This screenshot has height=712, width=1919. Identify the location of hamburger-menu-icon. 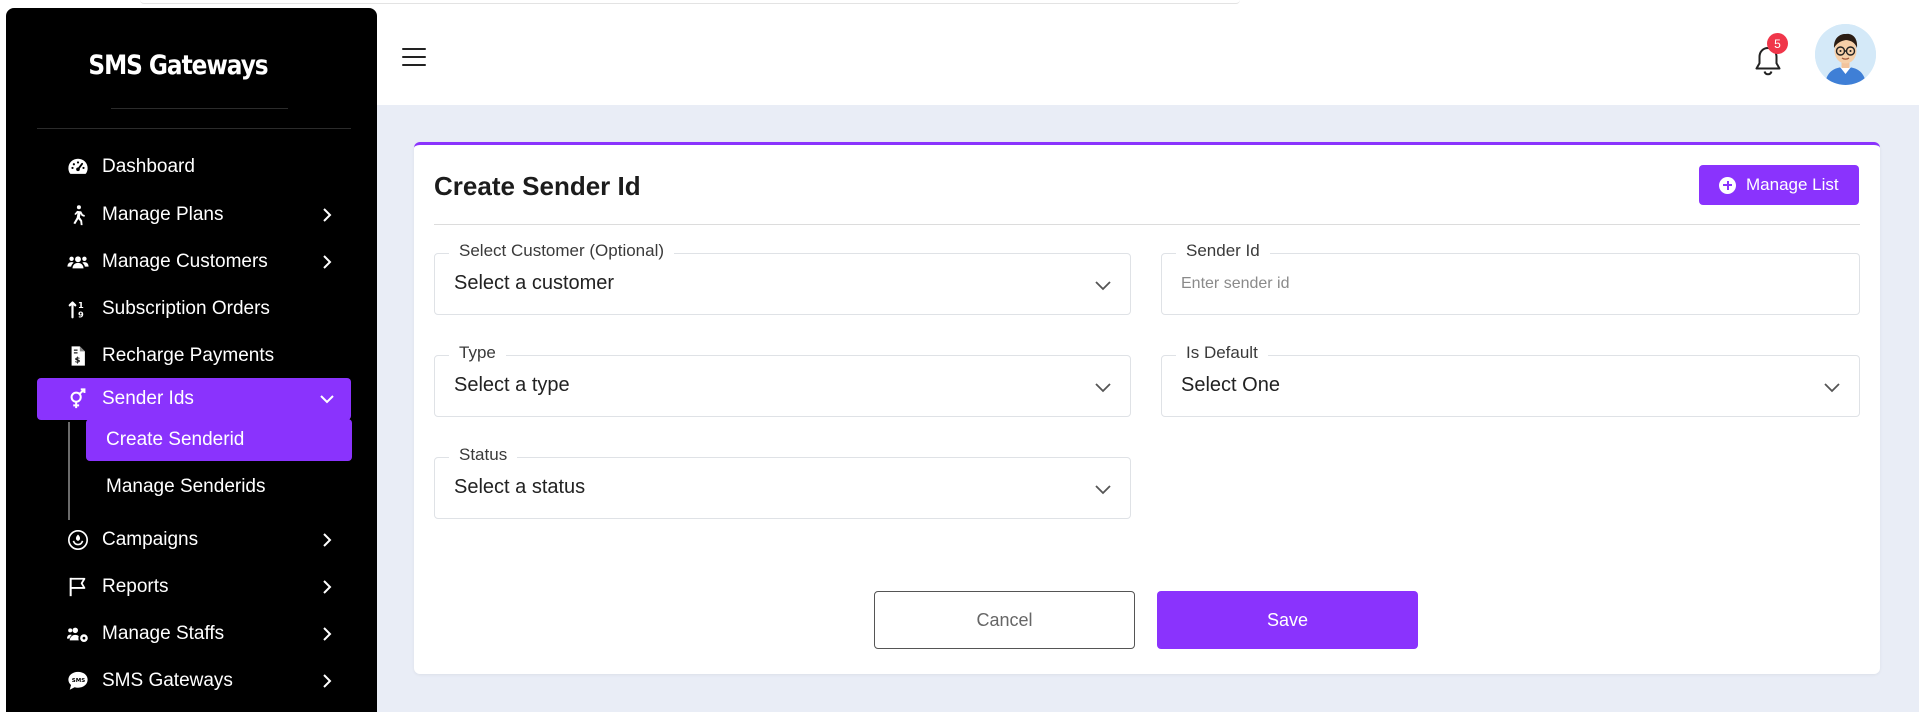
(414, 57).